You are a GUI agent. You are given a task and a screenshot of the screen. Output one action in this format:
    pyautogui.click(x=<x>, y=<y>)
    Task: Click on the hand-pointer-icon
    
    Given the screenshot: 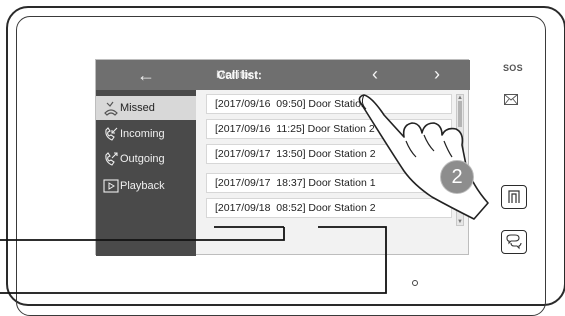 What is the action you would take?
    pyautogui.click(x=423, y=157)
    